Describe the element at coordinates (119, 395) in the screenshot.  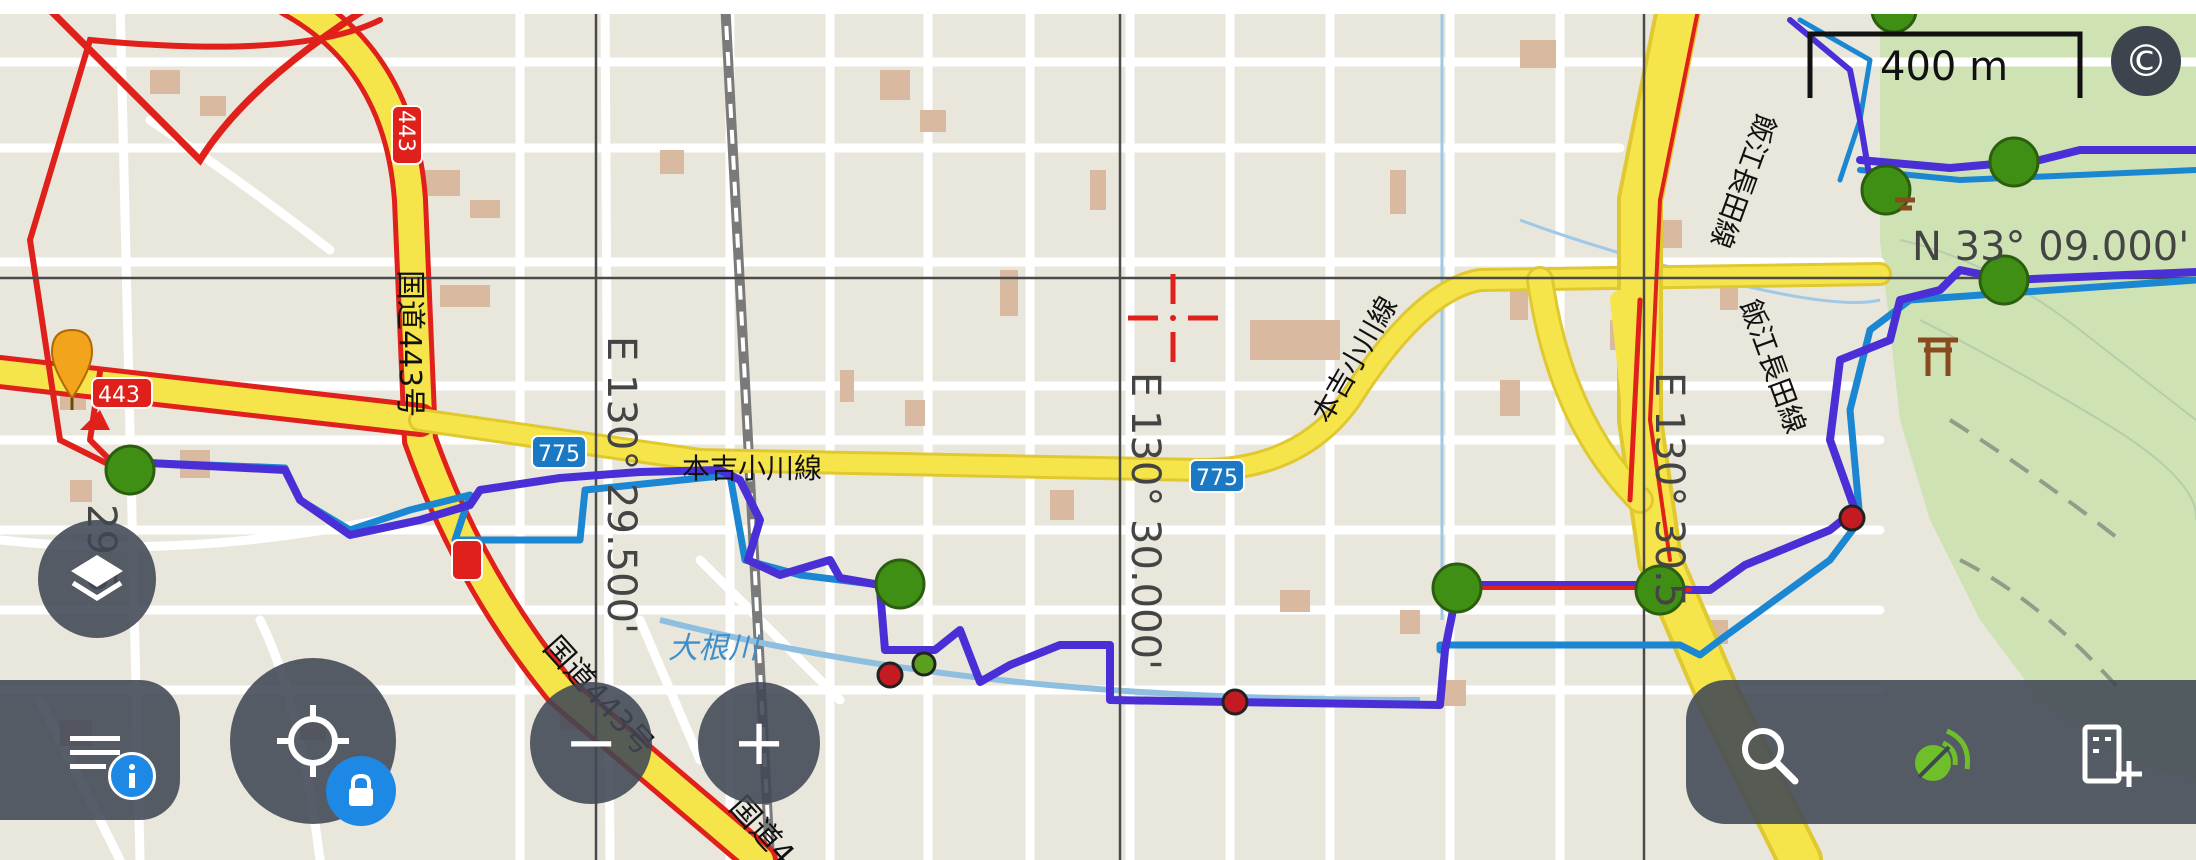
I see `route-shield-443-b: 443` at that location.